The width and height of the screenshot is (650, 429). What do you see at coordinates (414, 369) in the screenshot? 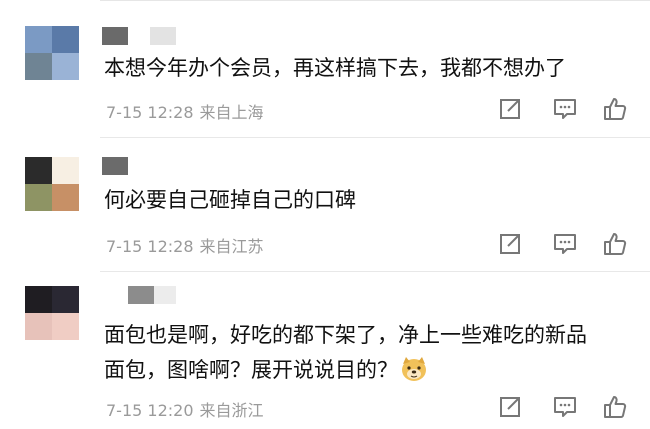
I see `doge-emoji-icon` at bounding box center [414, 369].